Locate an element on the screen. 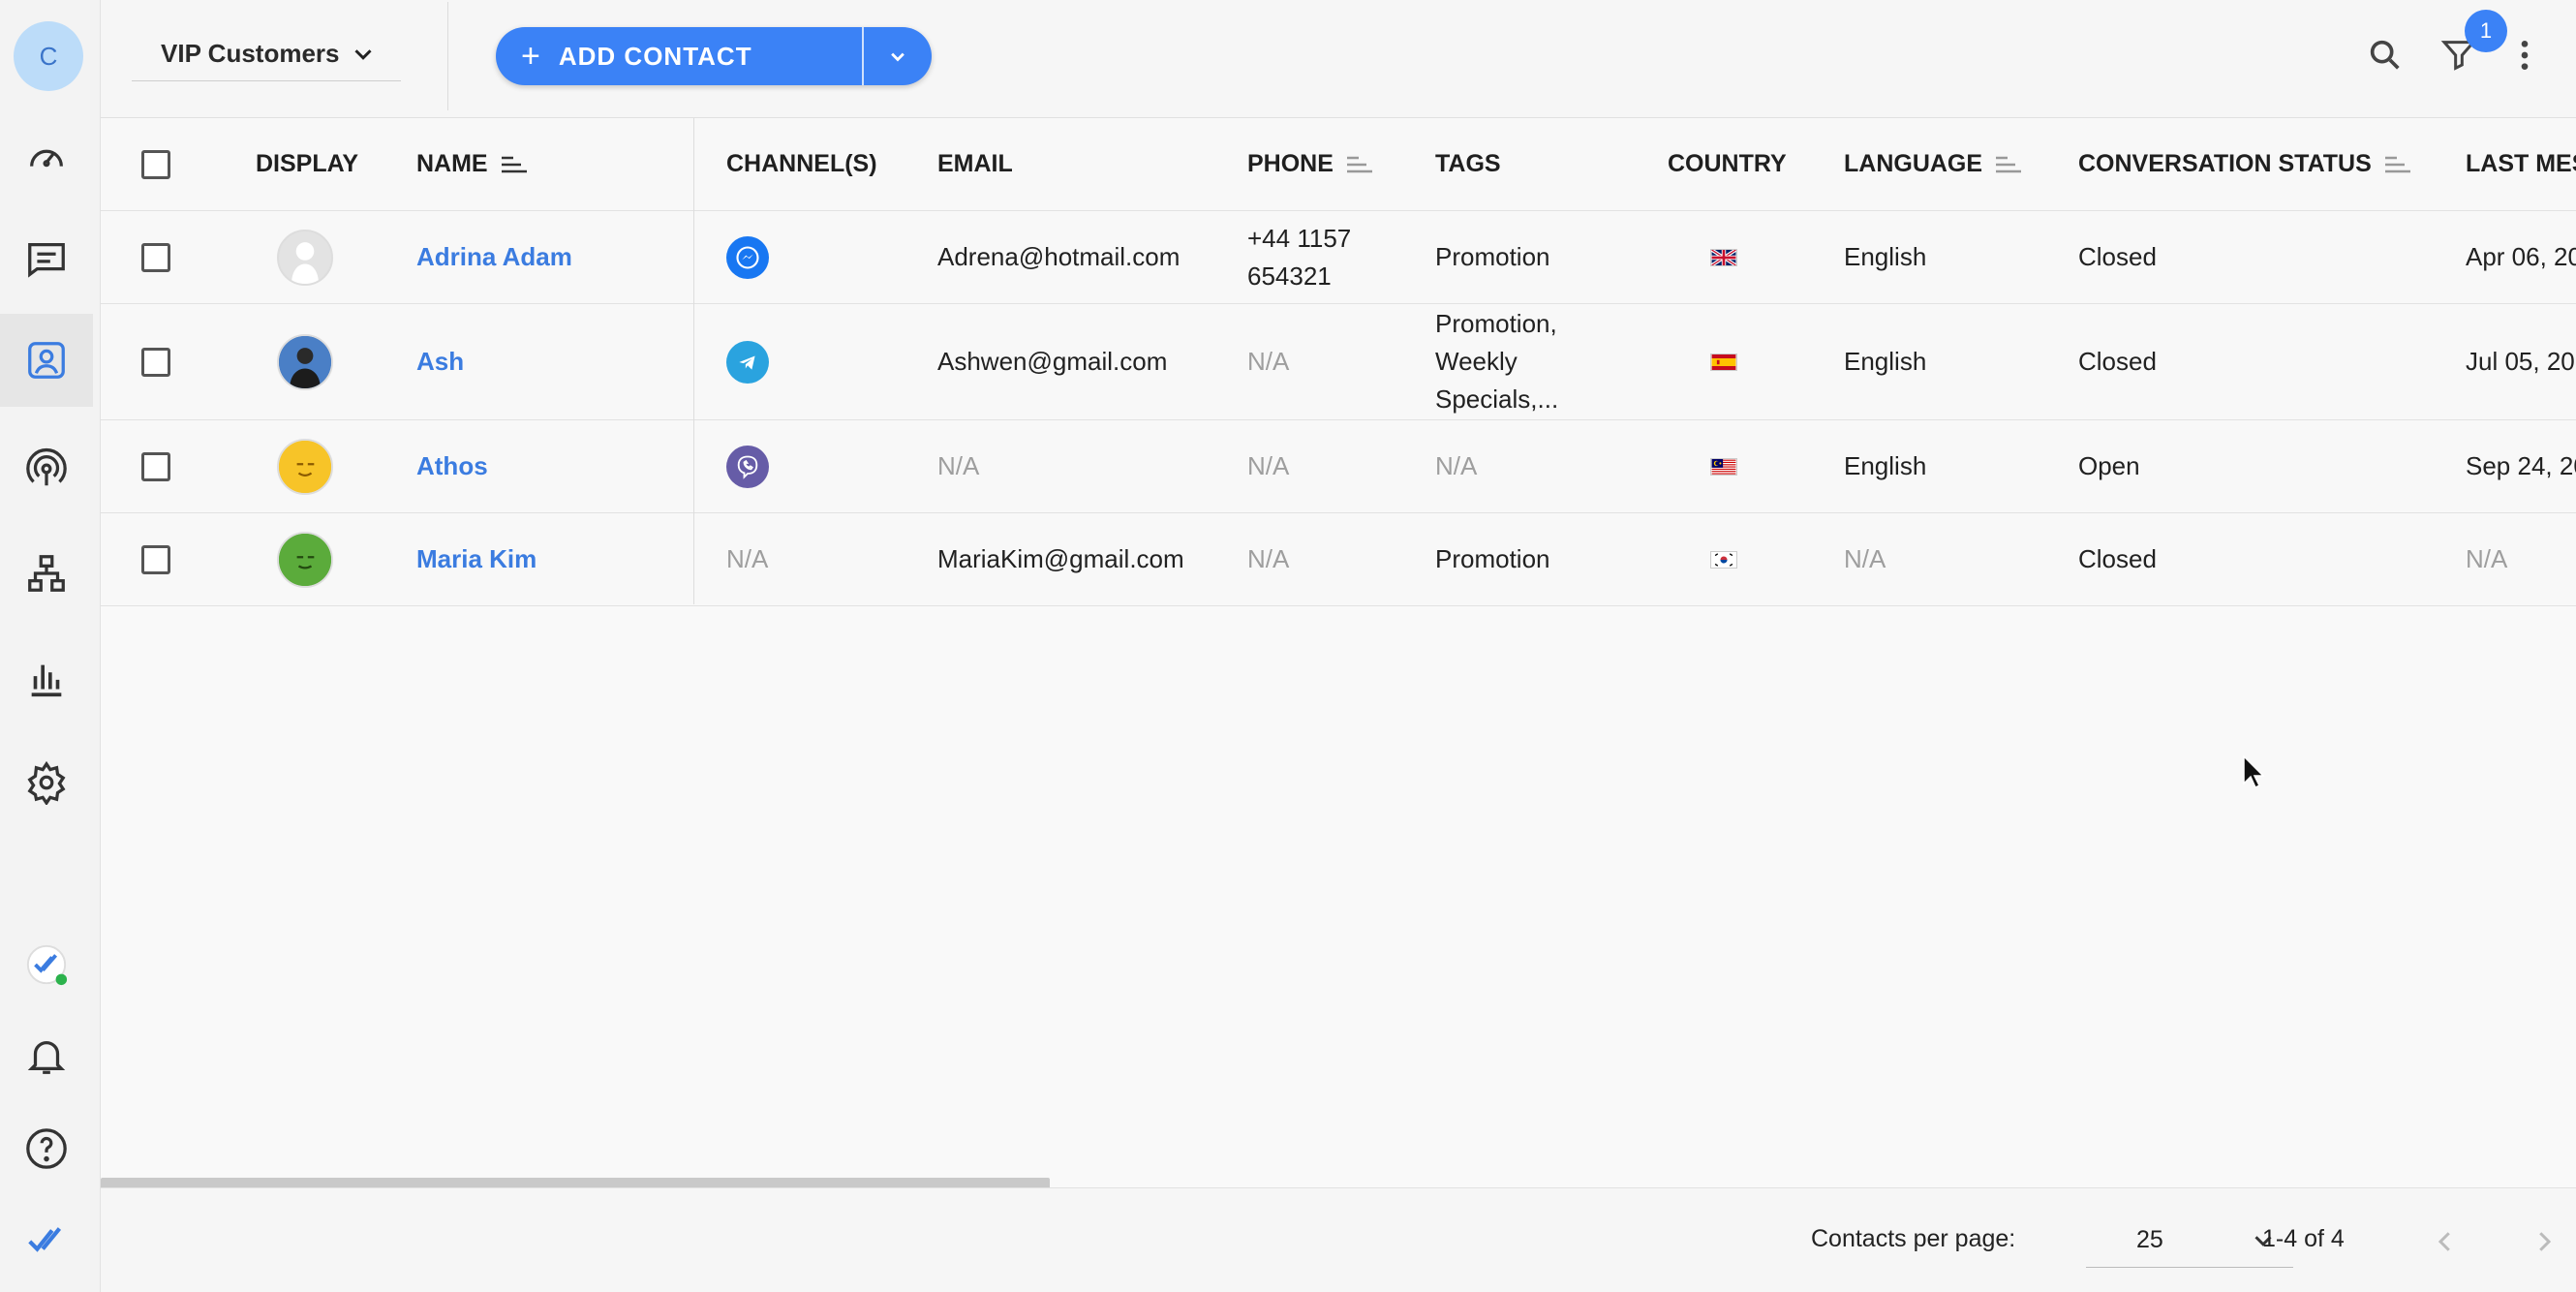 The image size is (2576, 1292). contact-name-link: Ash is located at coordinates (440, 361).